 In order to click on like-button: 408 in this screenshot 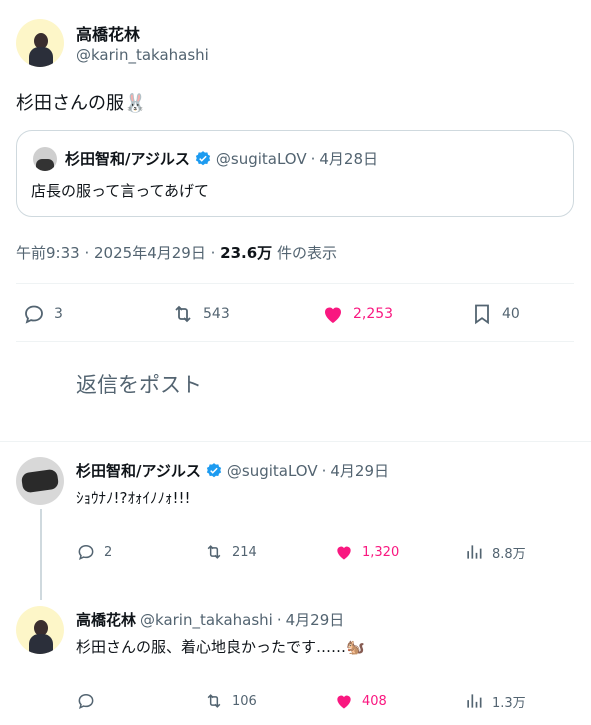, I will do `click(360, 701)`.